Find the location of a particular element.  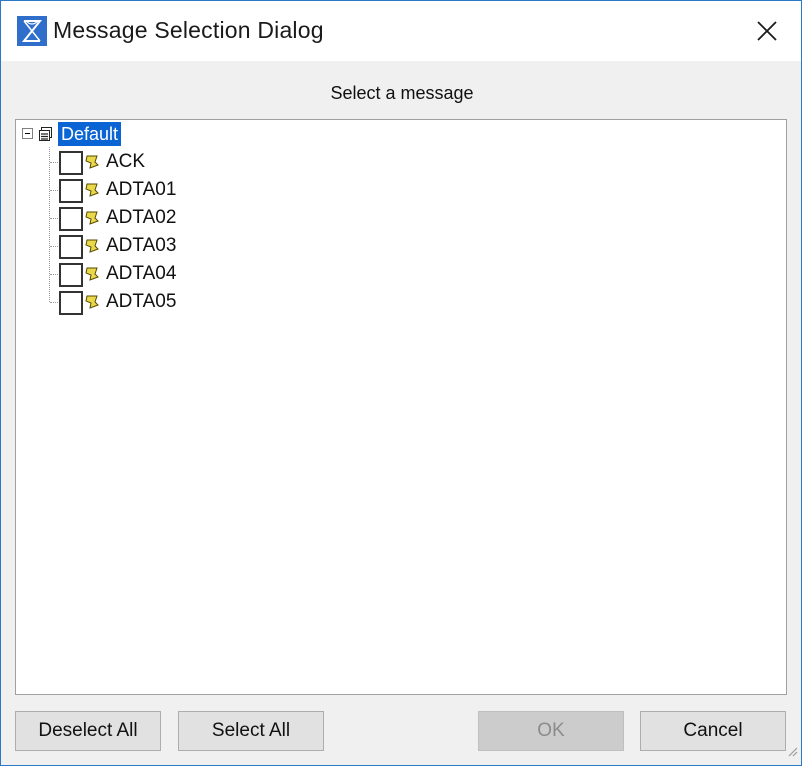

tree-item: ADTA05 is located at coordinates (216, 302).